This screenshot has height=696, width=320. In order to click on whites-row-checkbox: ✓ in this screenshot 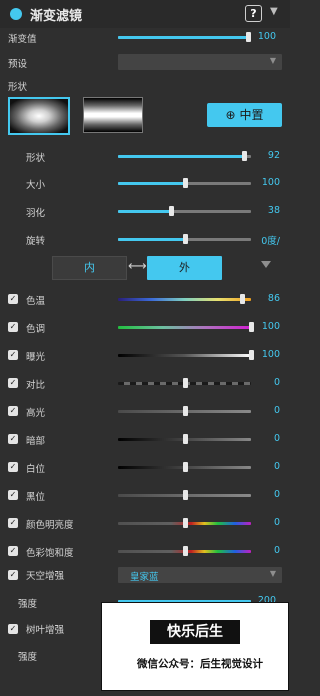, I will do `click(13, 467)`.